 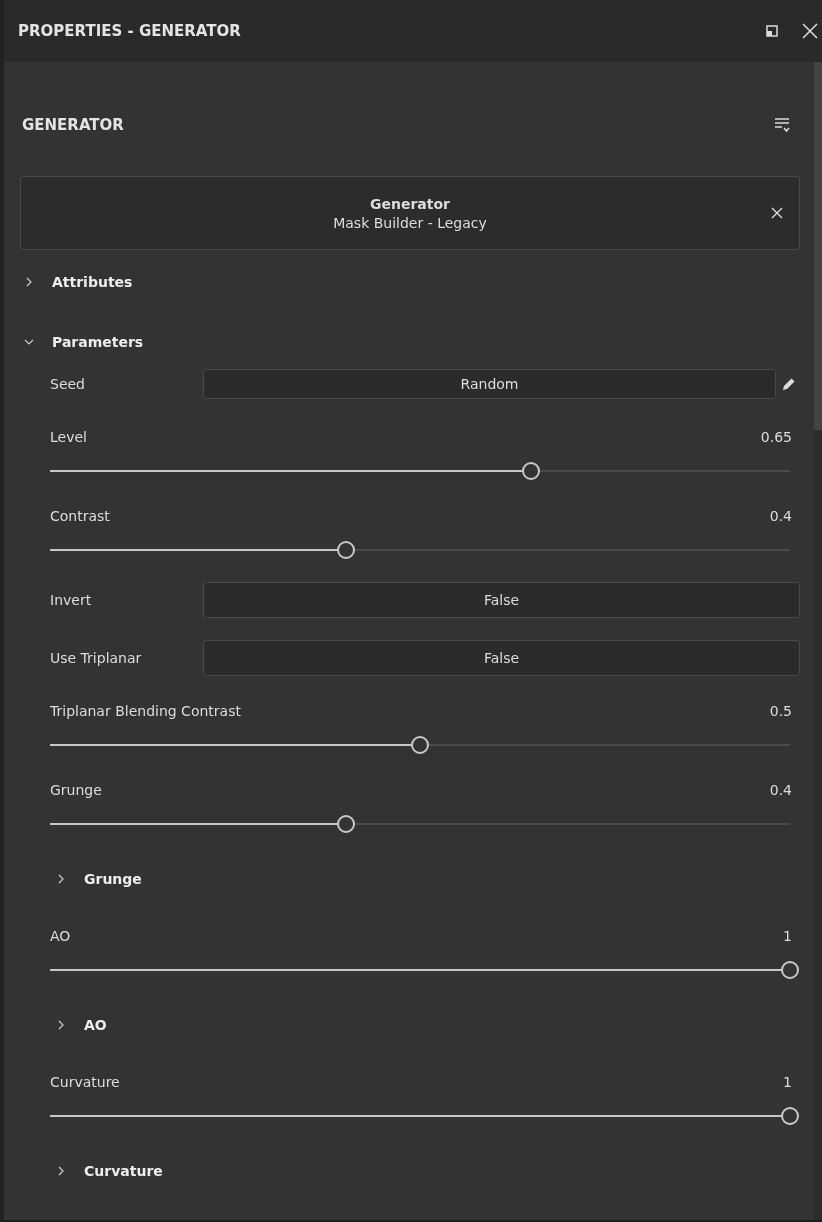 I want to click on value-field: Random, so click(x=489, y=384).